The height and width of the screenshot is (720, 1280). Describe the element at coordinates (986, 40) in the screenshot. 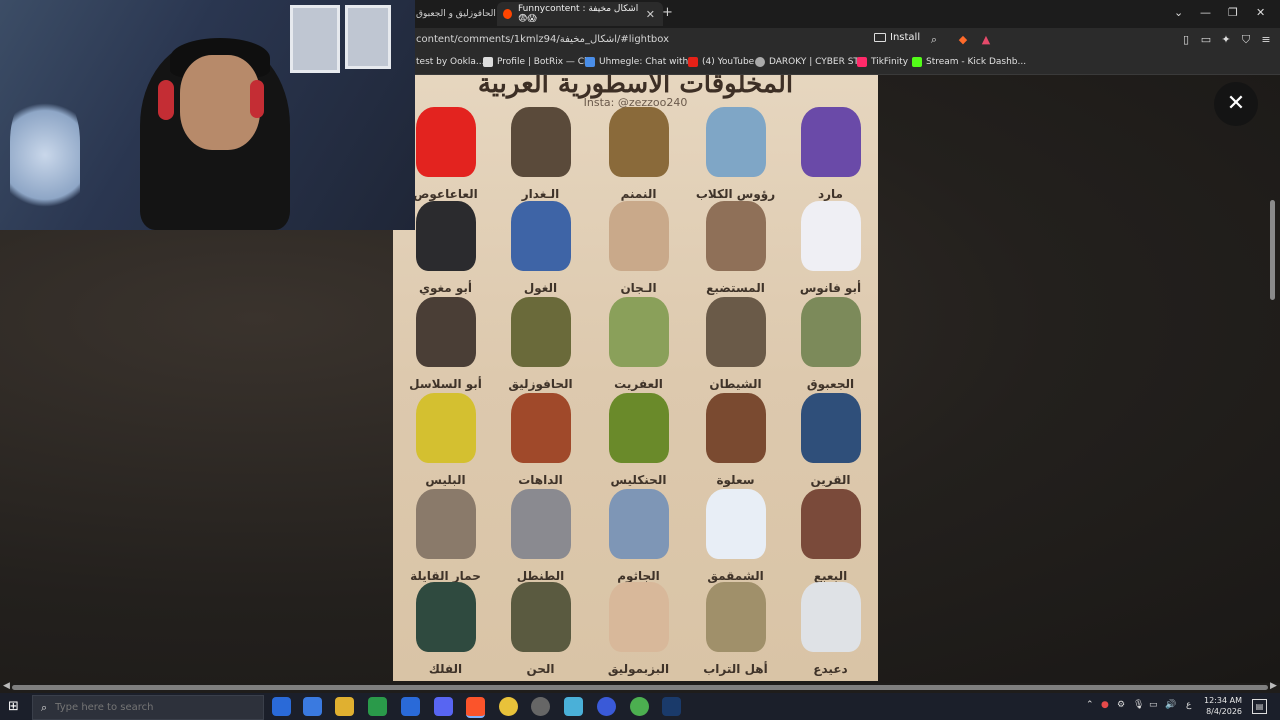

I see `brave-rewards-icon: ▲` at that location.